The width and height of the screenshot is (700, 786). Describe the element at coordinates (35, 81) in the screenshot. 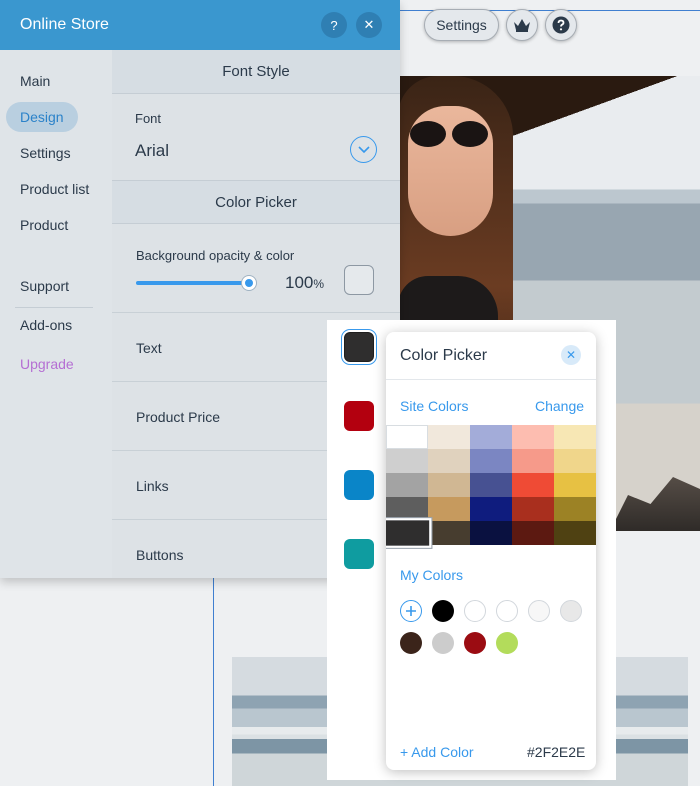

I see `nav-item-main: Main` at that location.